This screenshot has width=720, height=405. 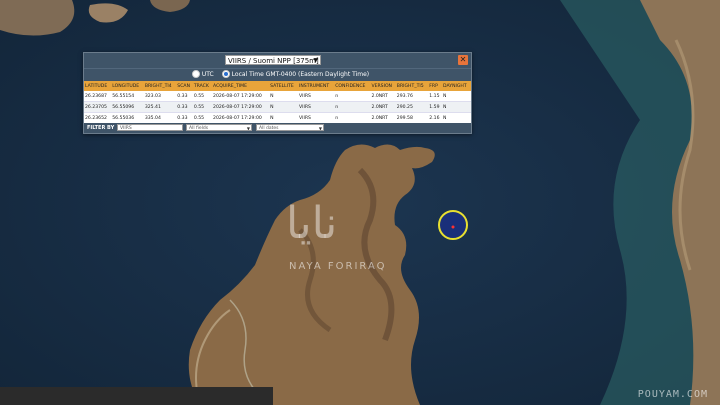 What do you see at coordinates (412, 86) in the screenshot?
I see `column-header: BRIGHT_TI5` at bounding box center [412, 86].